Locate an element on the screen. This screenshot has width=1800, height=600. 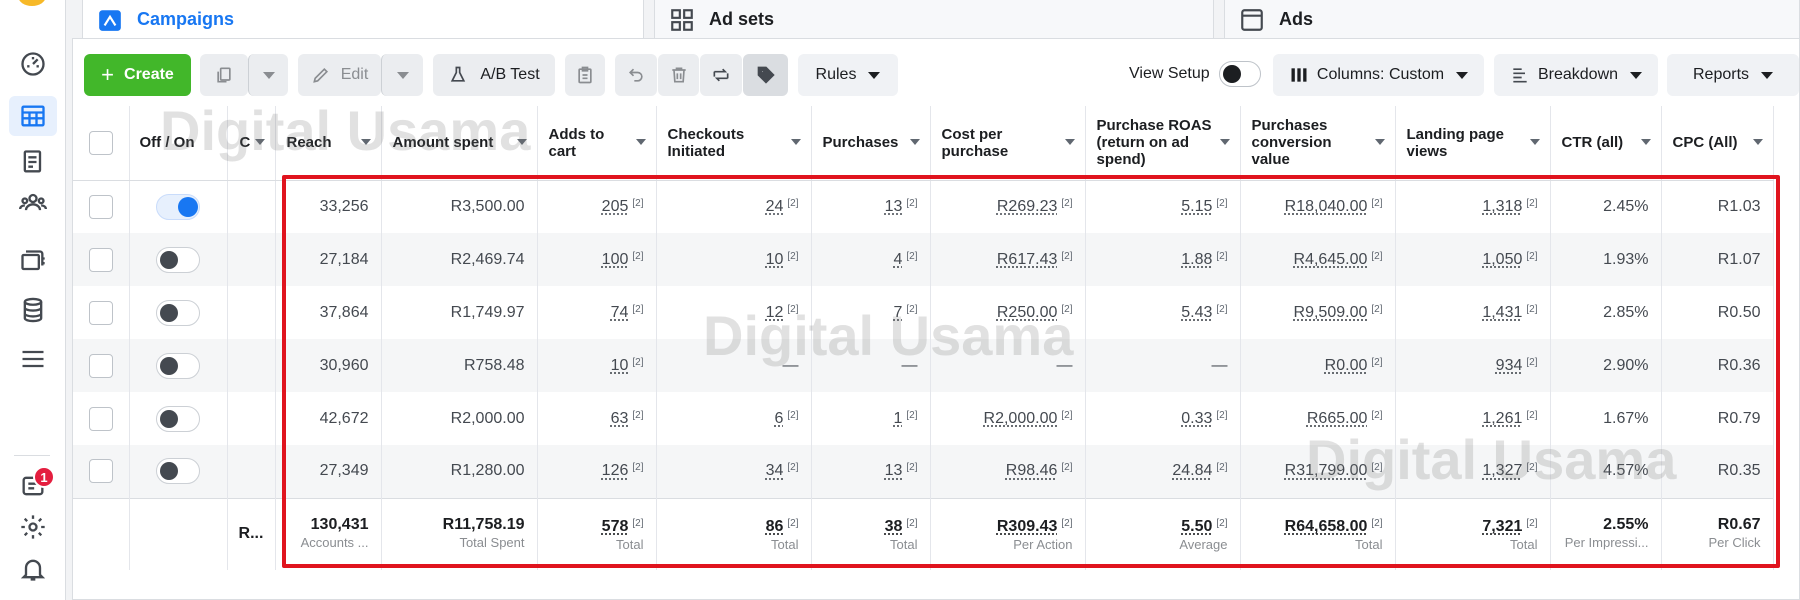
media-library-icon is located at coordinates (33, 262).